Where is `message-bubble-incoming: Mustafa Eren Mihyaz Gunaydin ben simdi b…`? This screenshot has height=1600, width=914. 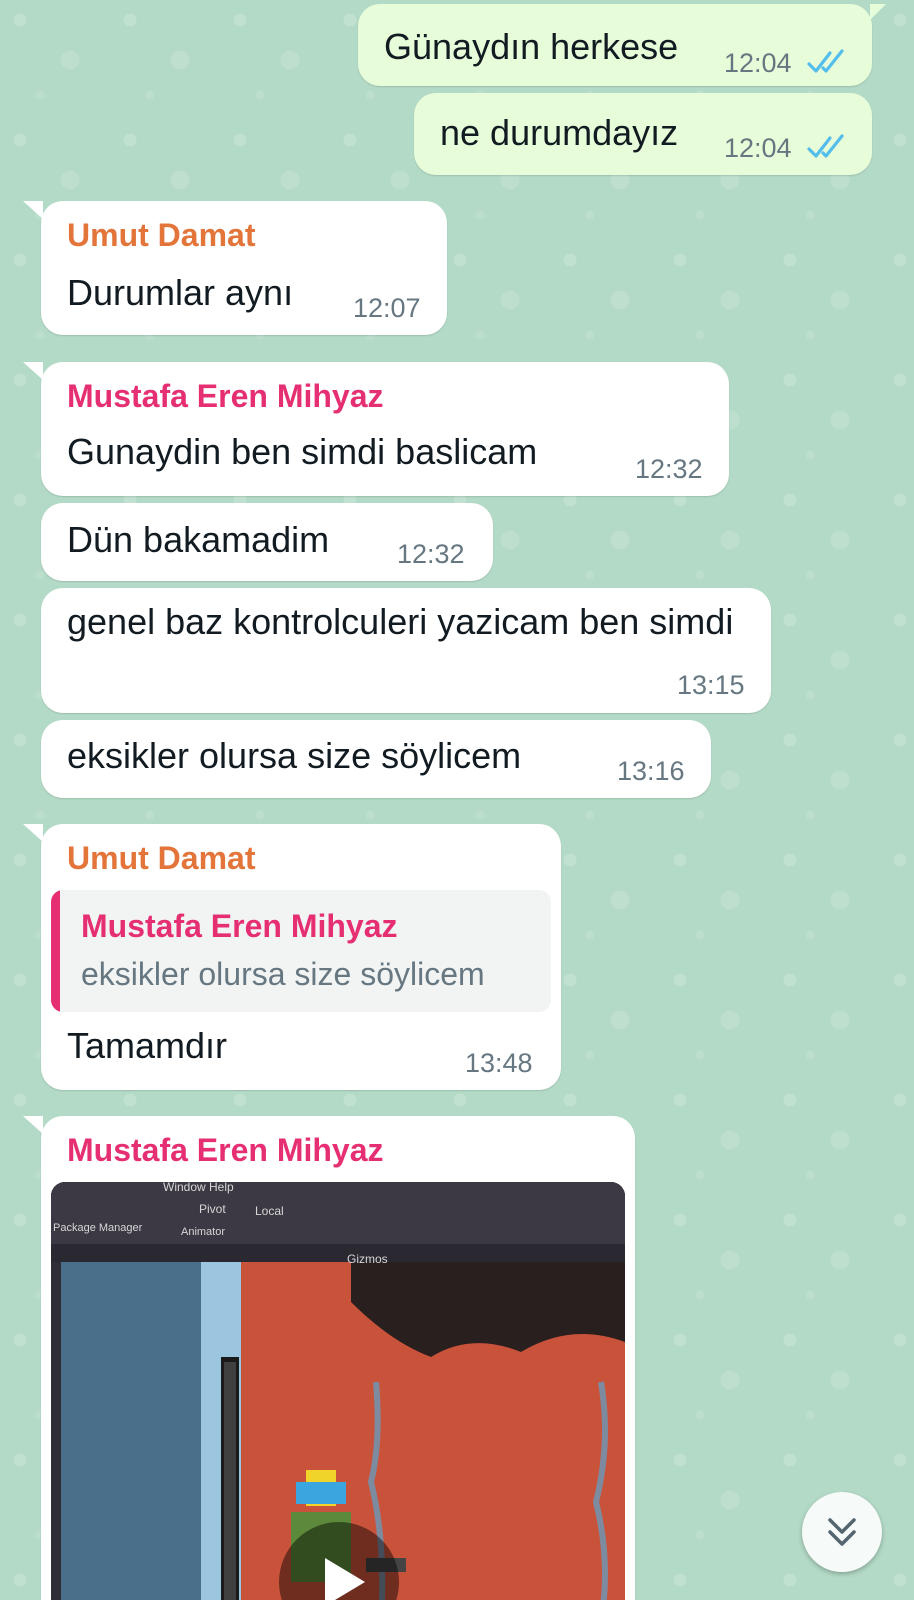
message-bubble-incoming: Mustafa Eren Mihyaz Gunaydin ben simdi b… is located at coordinates (376, 429).